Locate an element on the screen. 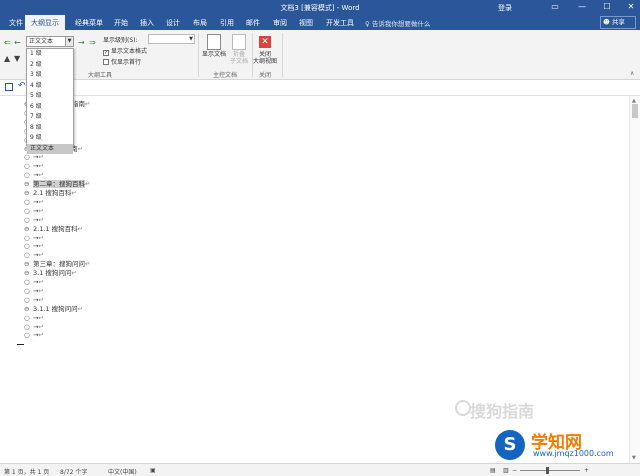 This screenshot has width=640, height=476. zoom-slider is located at coordinates (550, 470).